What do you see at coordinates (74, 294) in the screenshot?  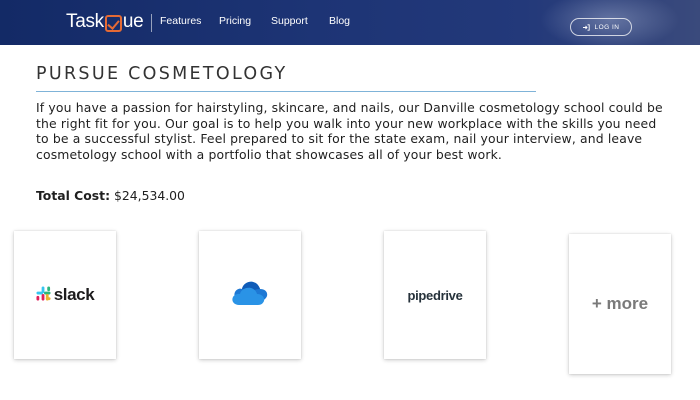 I see `slack-wordmark: slack` at bounding box center [74, 294].